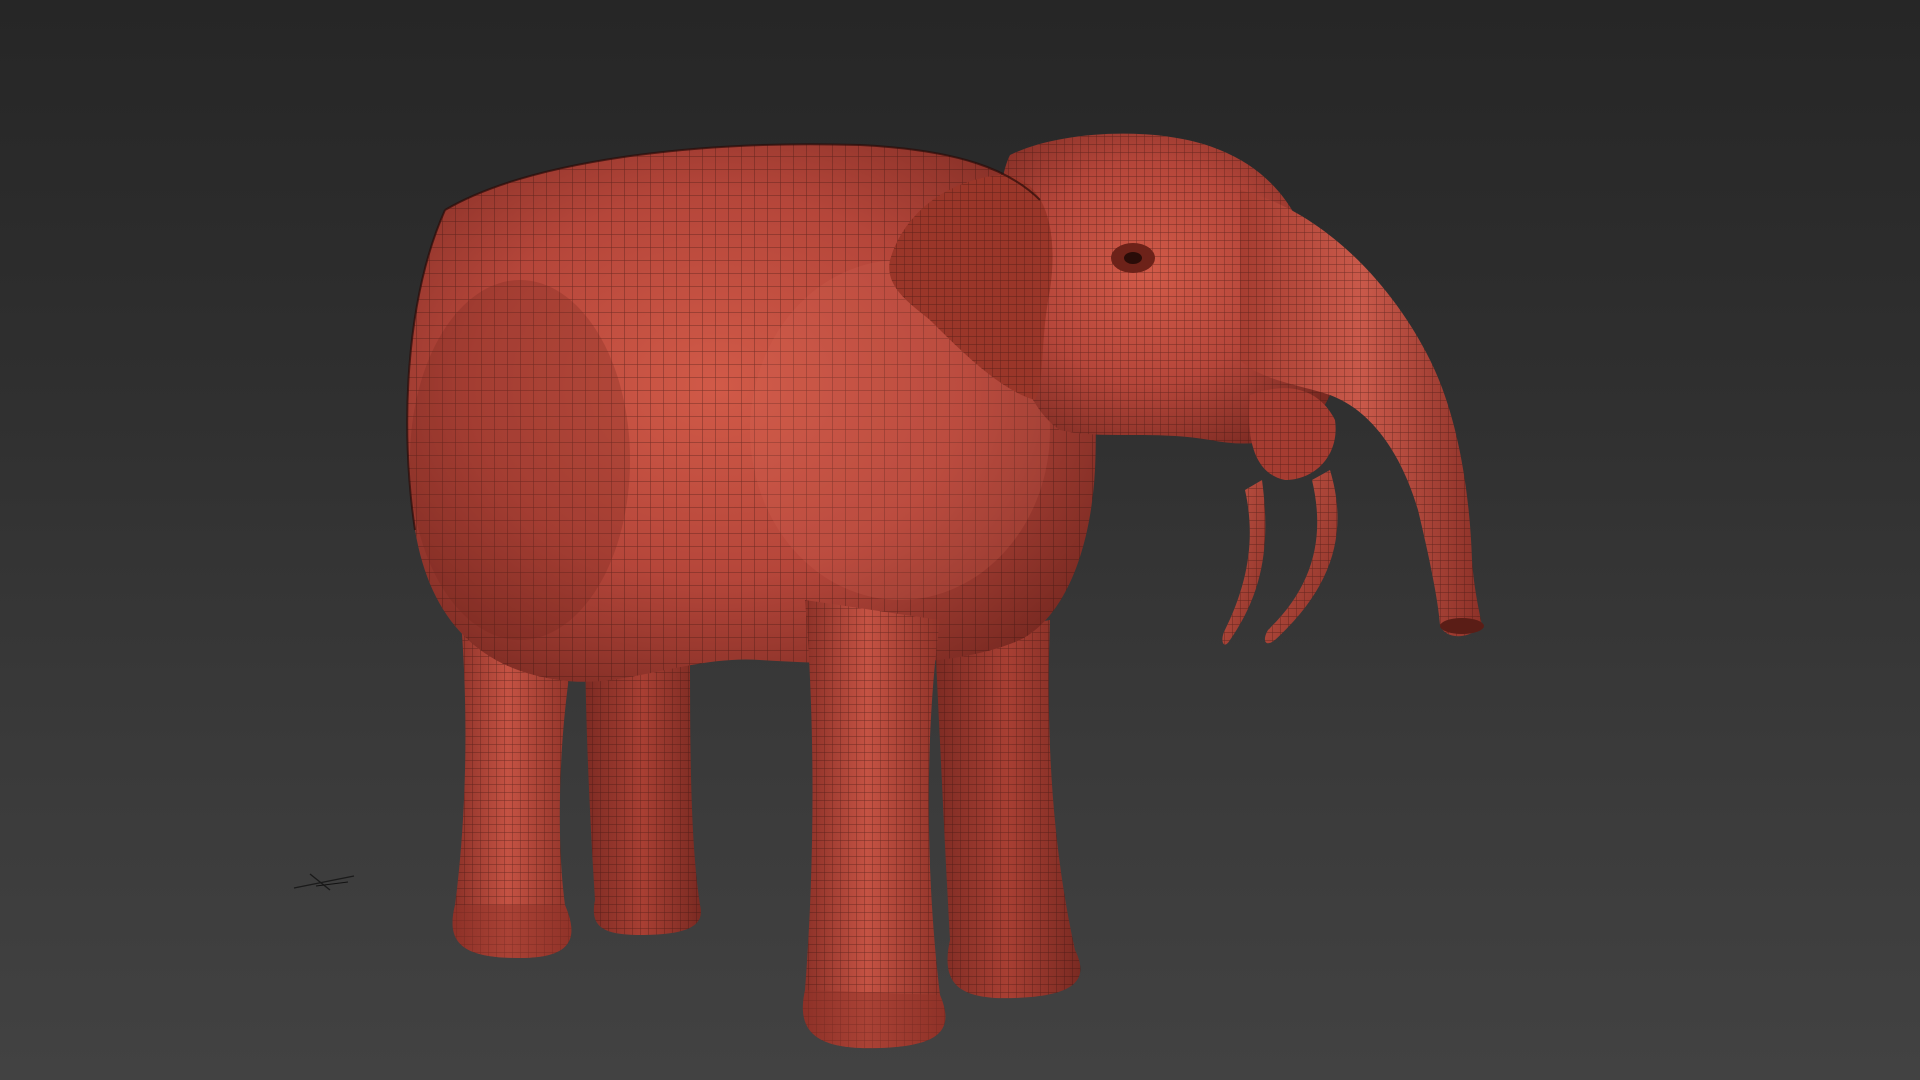 The image size is (1920, 1080). What do you see at coordinates (1008, 809) in the screenshot?
I see `front-leg-far` at bounding box center [1008, 809].